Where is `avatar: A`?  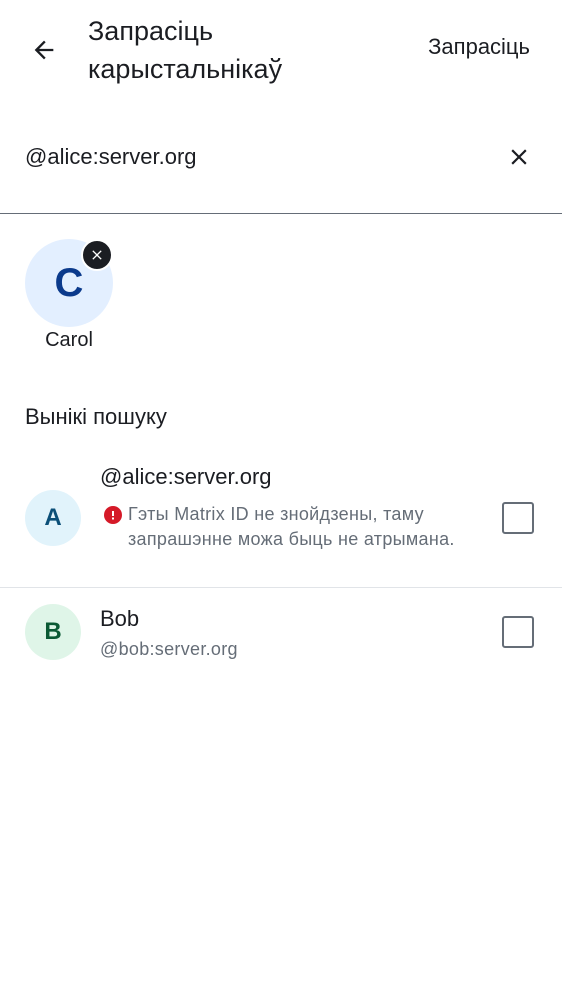 avatar: A is located at coordinates (53, 518).